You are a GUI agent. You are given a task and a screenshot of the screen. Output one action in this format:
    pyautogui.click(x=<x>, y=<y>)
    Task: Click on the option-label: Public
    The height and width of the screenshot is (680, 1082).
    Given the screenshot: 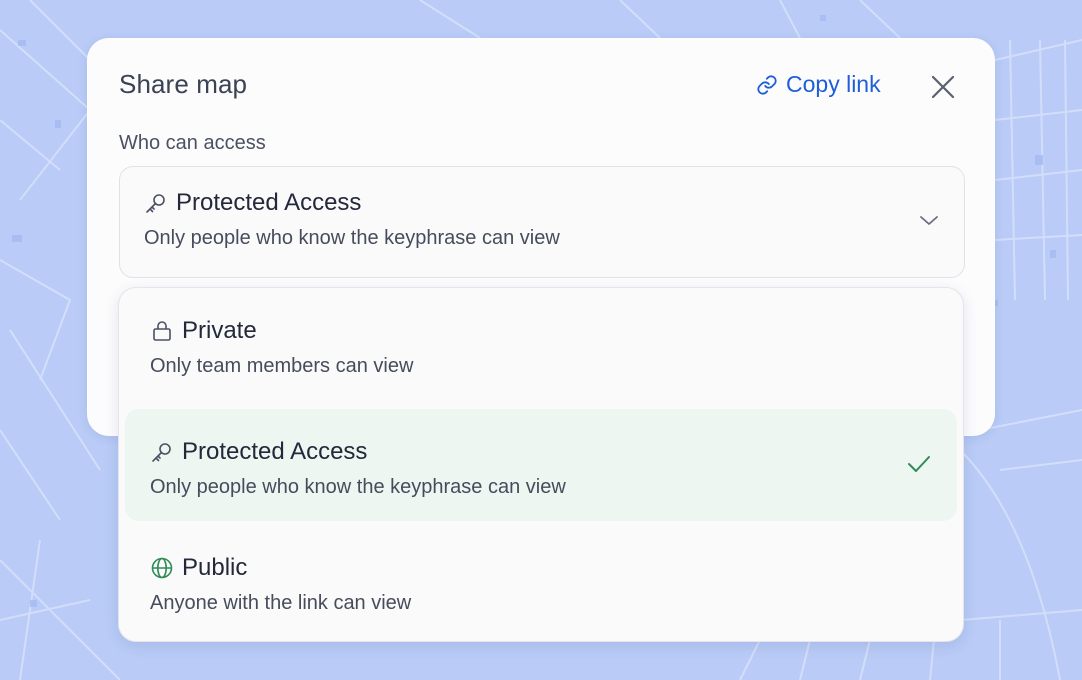 What is the action you would take?
    pyautogui.click(x=215, y=567)
    